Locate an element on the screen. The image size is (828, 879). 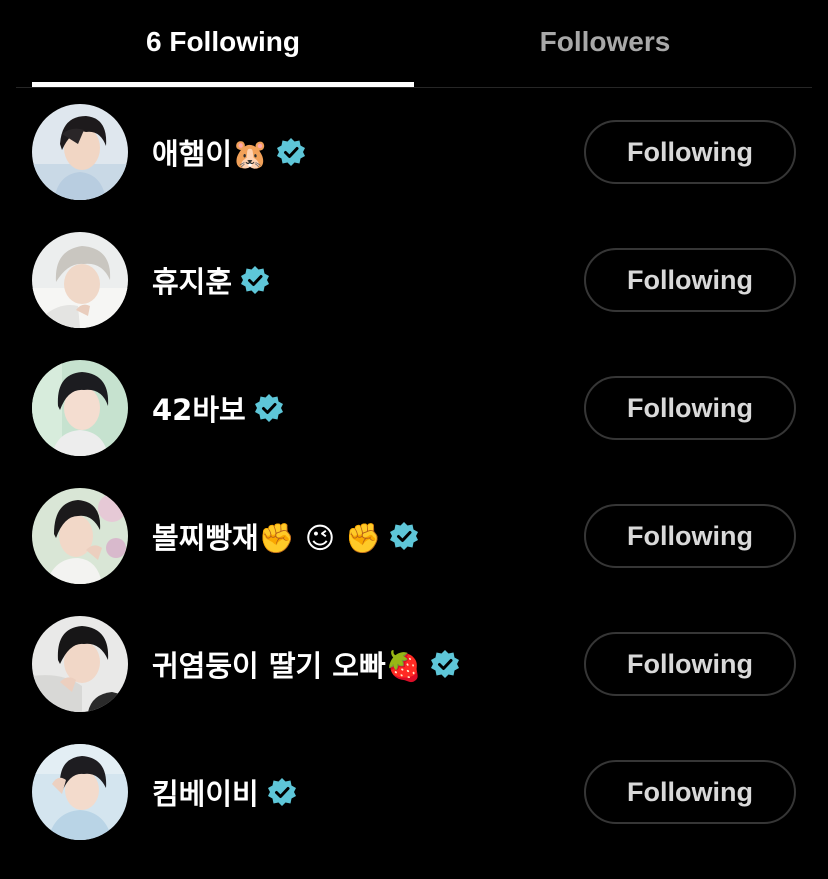
user-name-group: 애햄이🐹 is located at coordinates (229, 152).